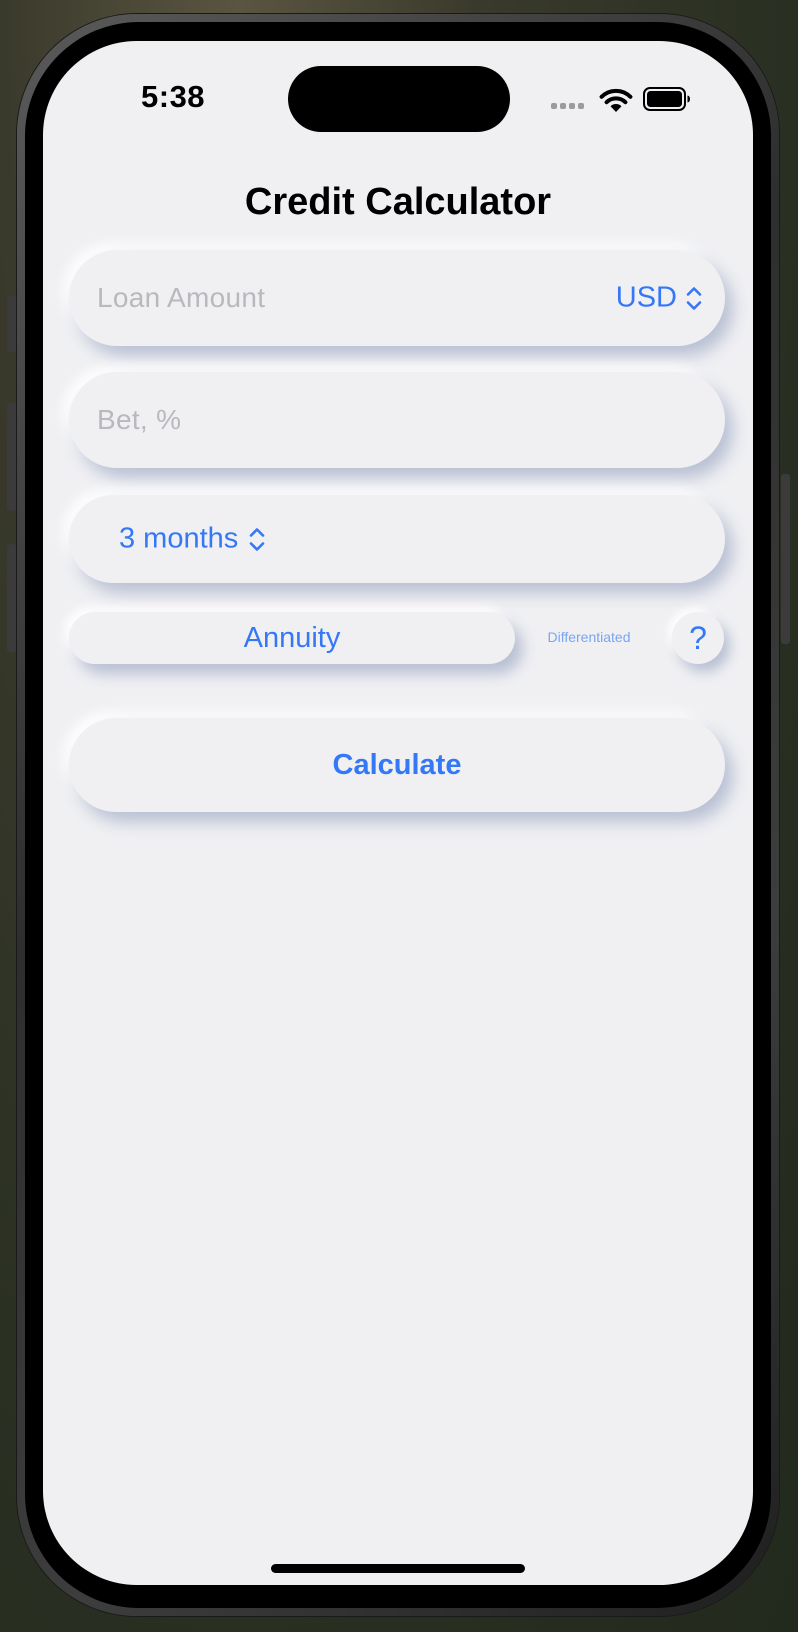 The width and height of the screenshot is (798, 1632). I want to click on power-button, so click(785, 559).